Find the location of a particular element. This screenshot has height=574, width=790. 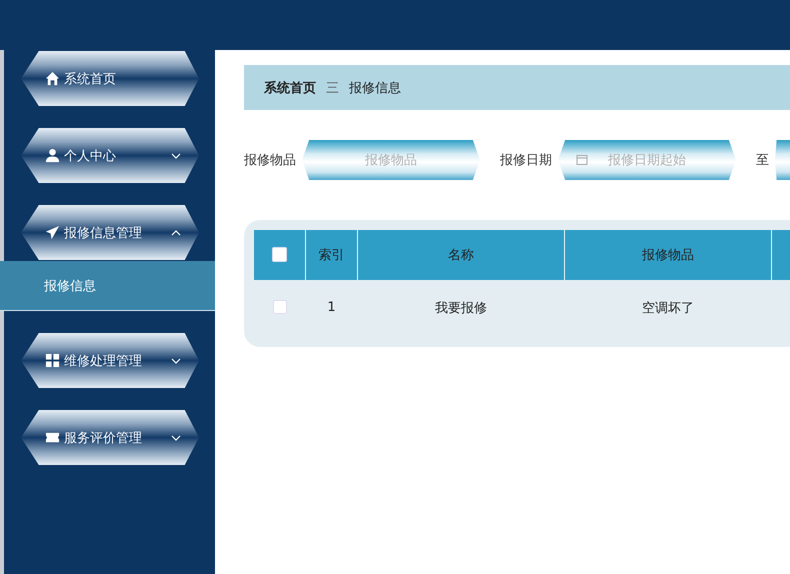

menu-item: 报修信息管理 is located at coordinates (110, 232).